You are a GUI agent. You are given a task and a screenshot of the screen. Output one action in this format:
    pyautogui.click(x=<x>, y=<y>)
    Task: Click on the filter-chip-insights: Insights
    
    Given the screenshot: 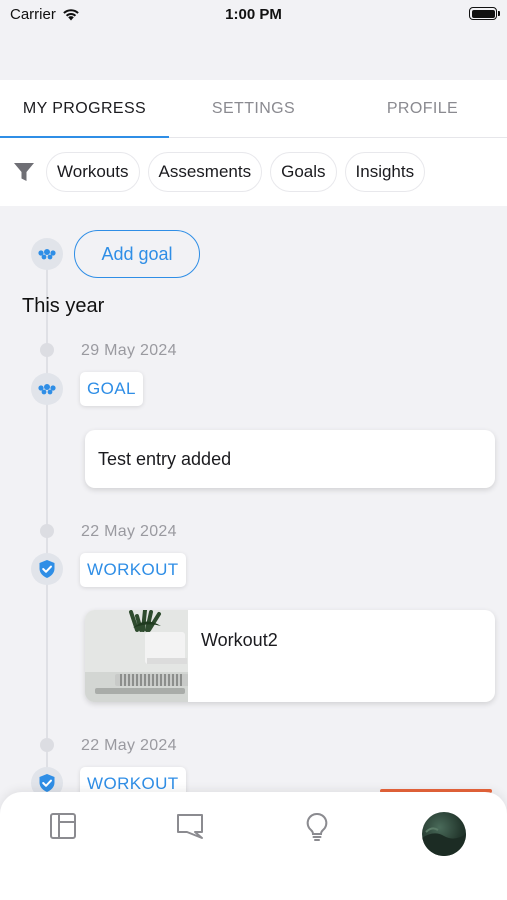 What is the action you would take?
    pyautogui.click(x=385, y=172)
    